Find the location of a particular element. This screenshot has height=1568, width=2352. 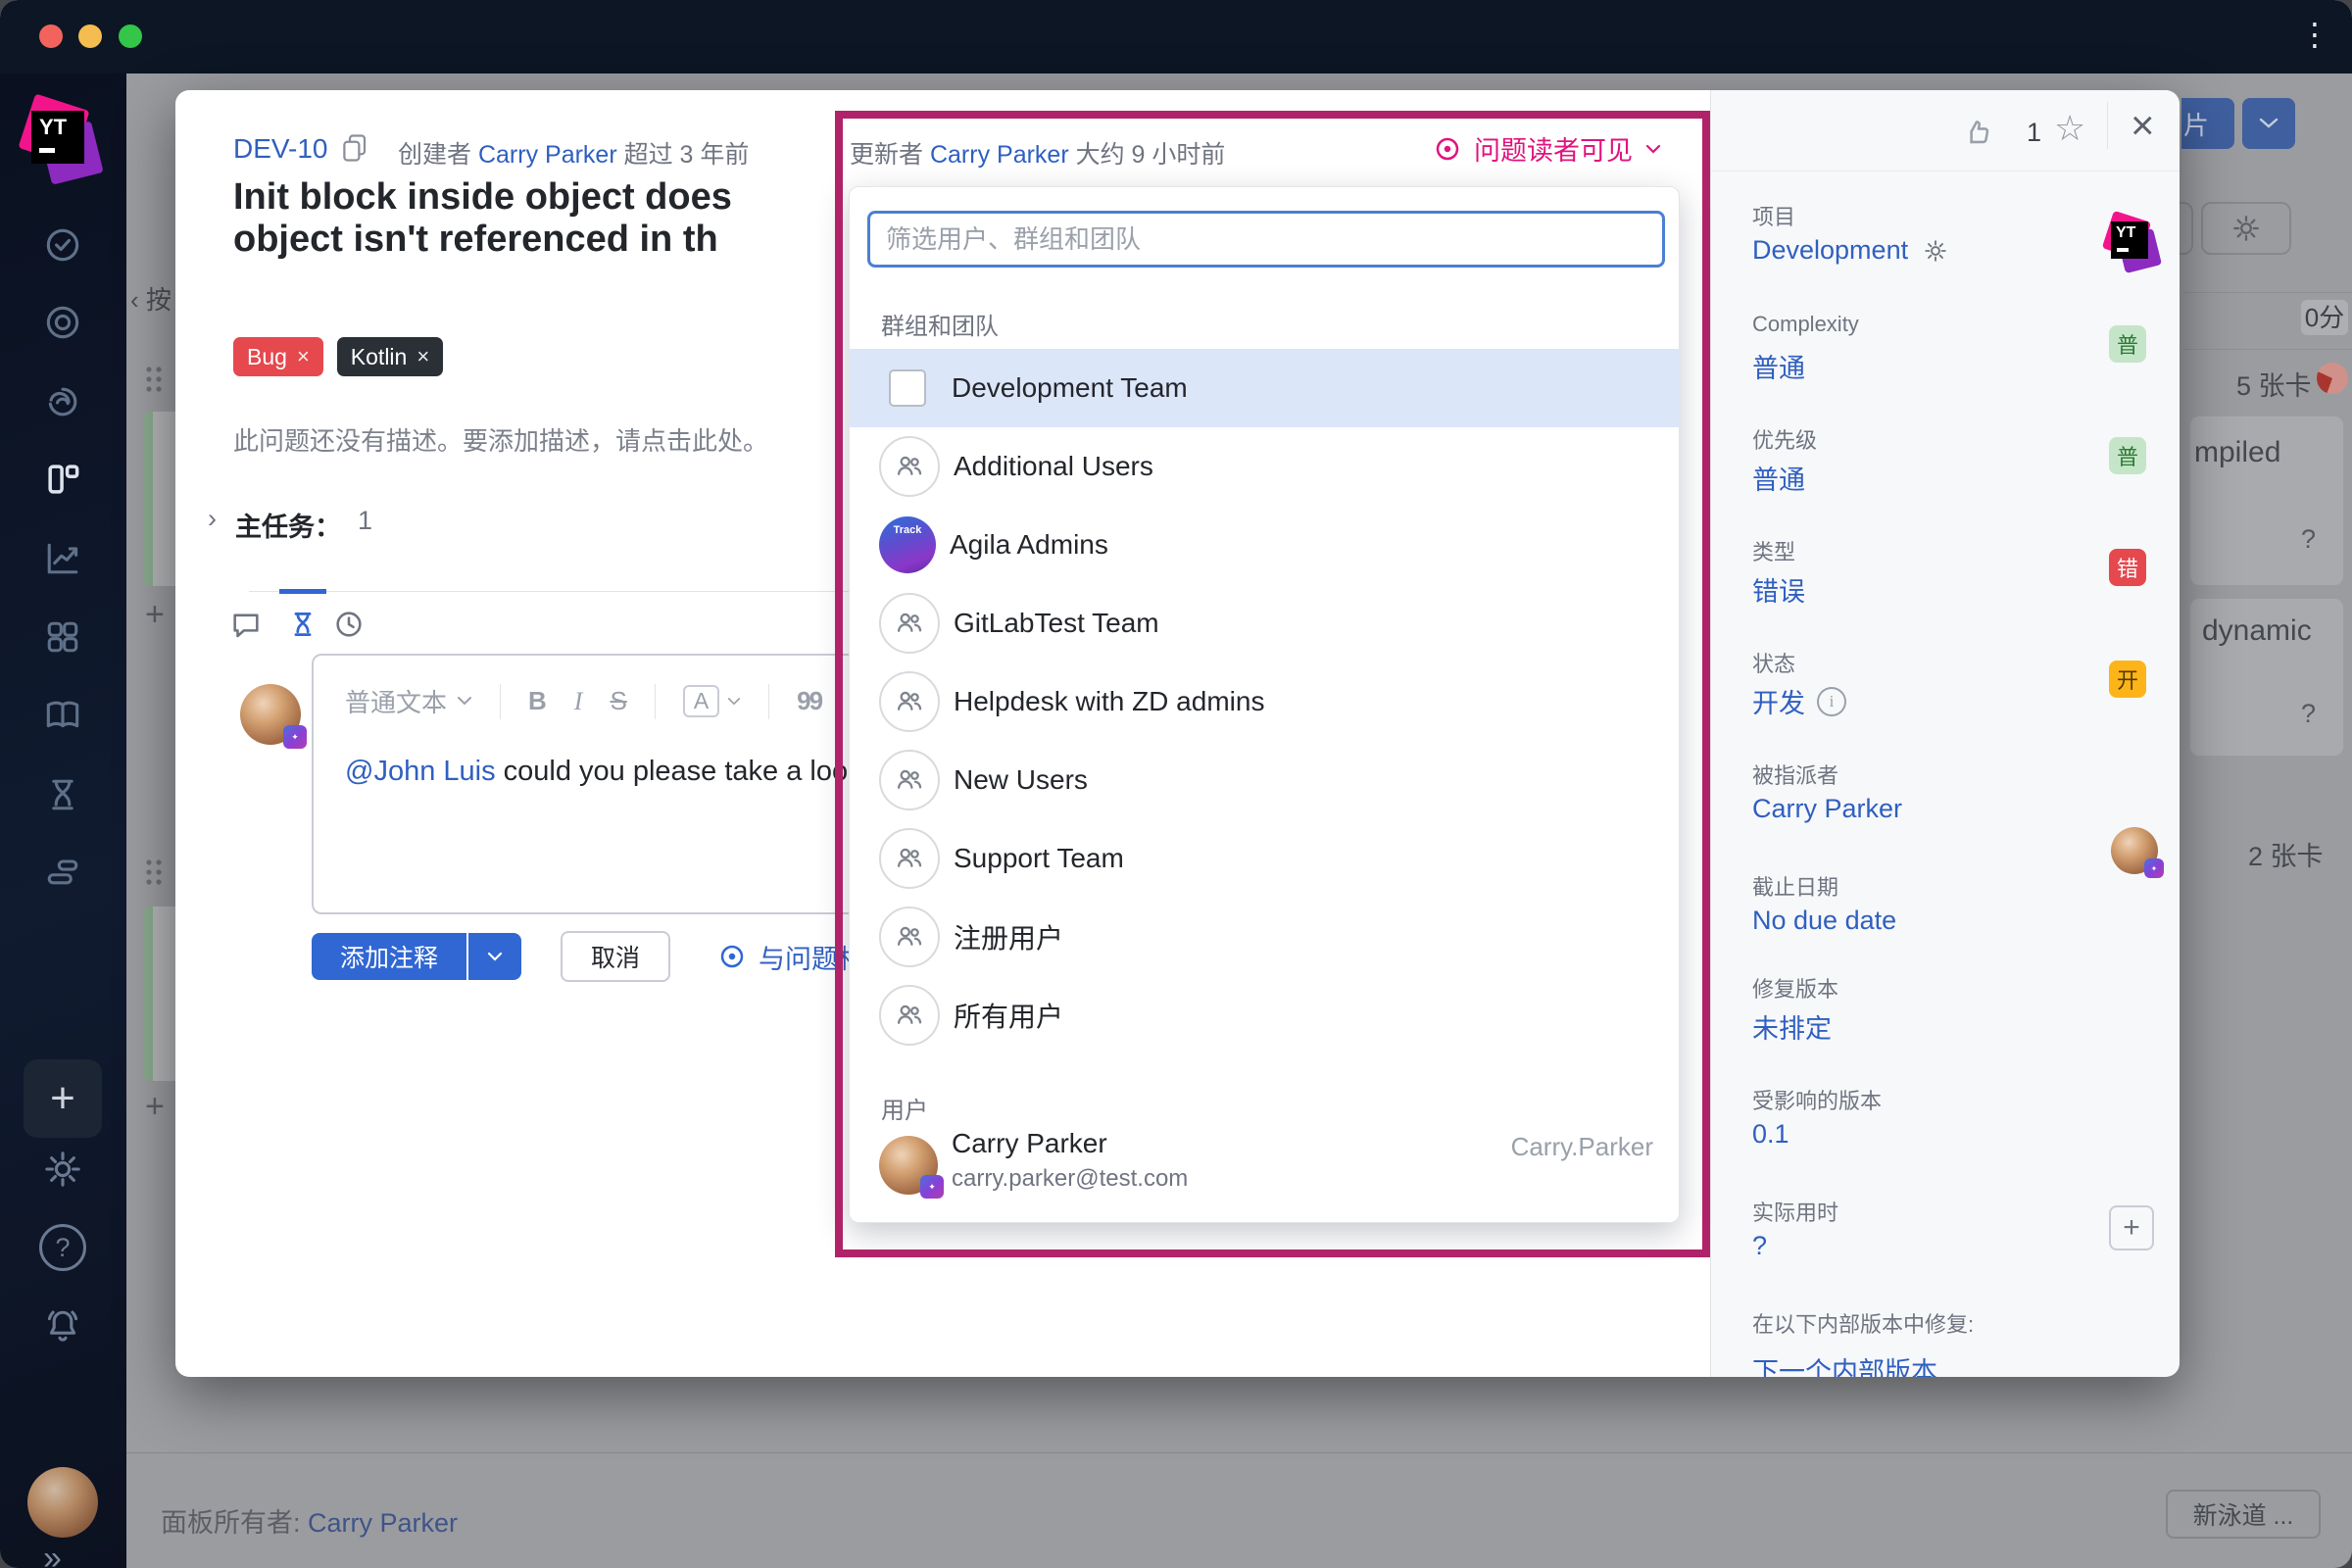

italic-button: I is located at coordinates (578, 701).